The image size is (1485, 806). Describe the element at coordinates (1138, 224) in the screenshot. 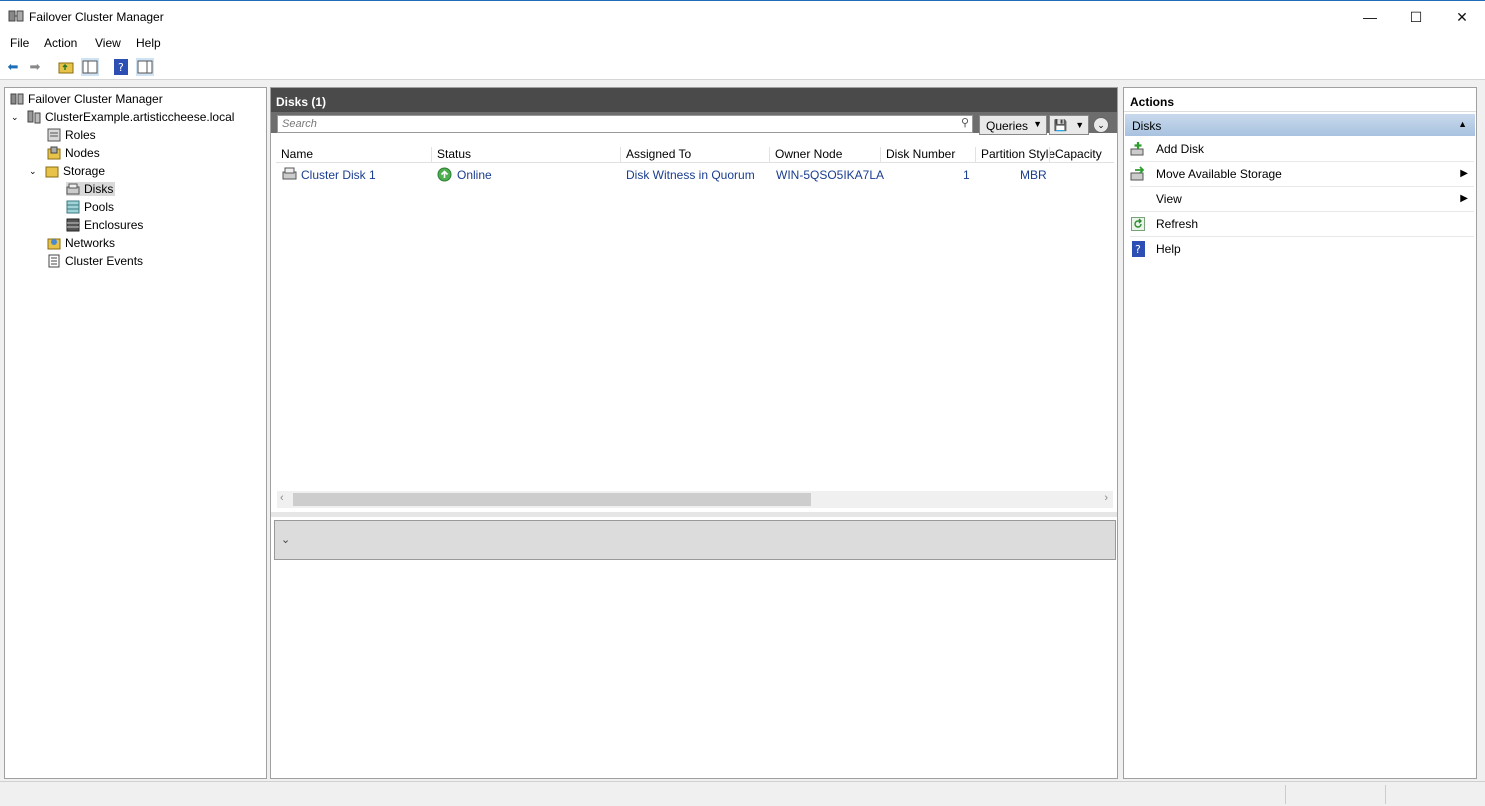

I see `refresh-icon` at that location.